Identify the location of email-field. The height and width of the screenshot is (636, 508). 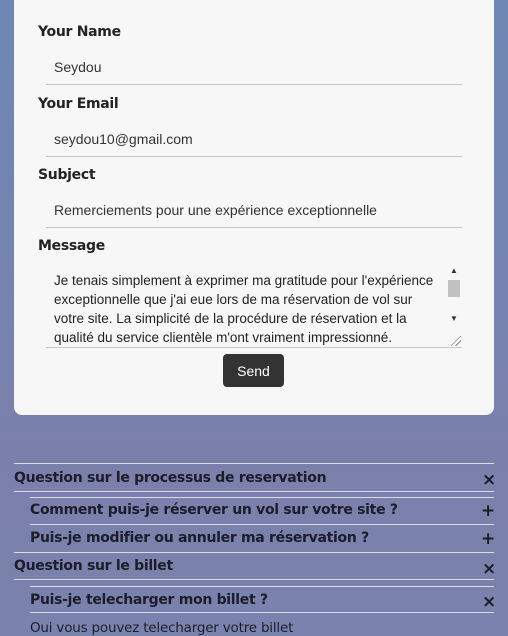
(254, 139).